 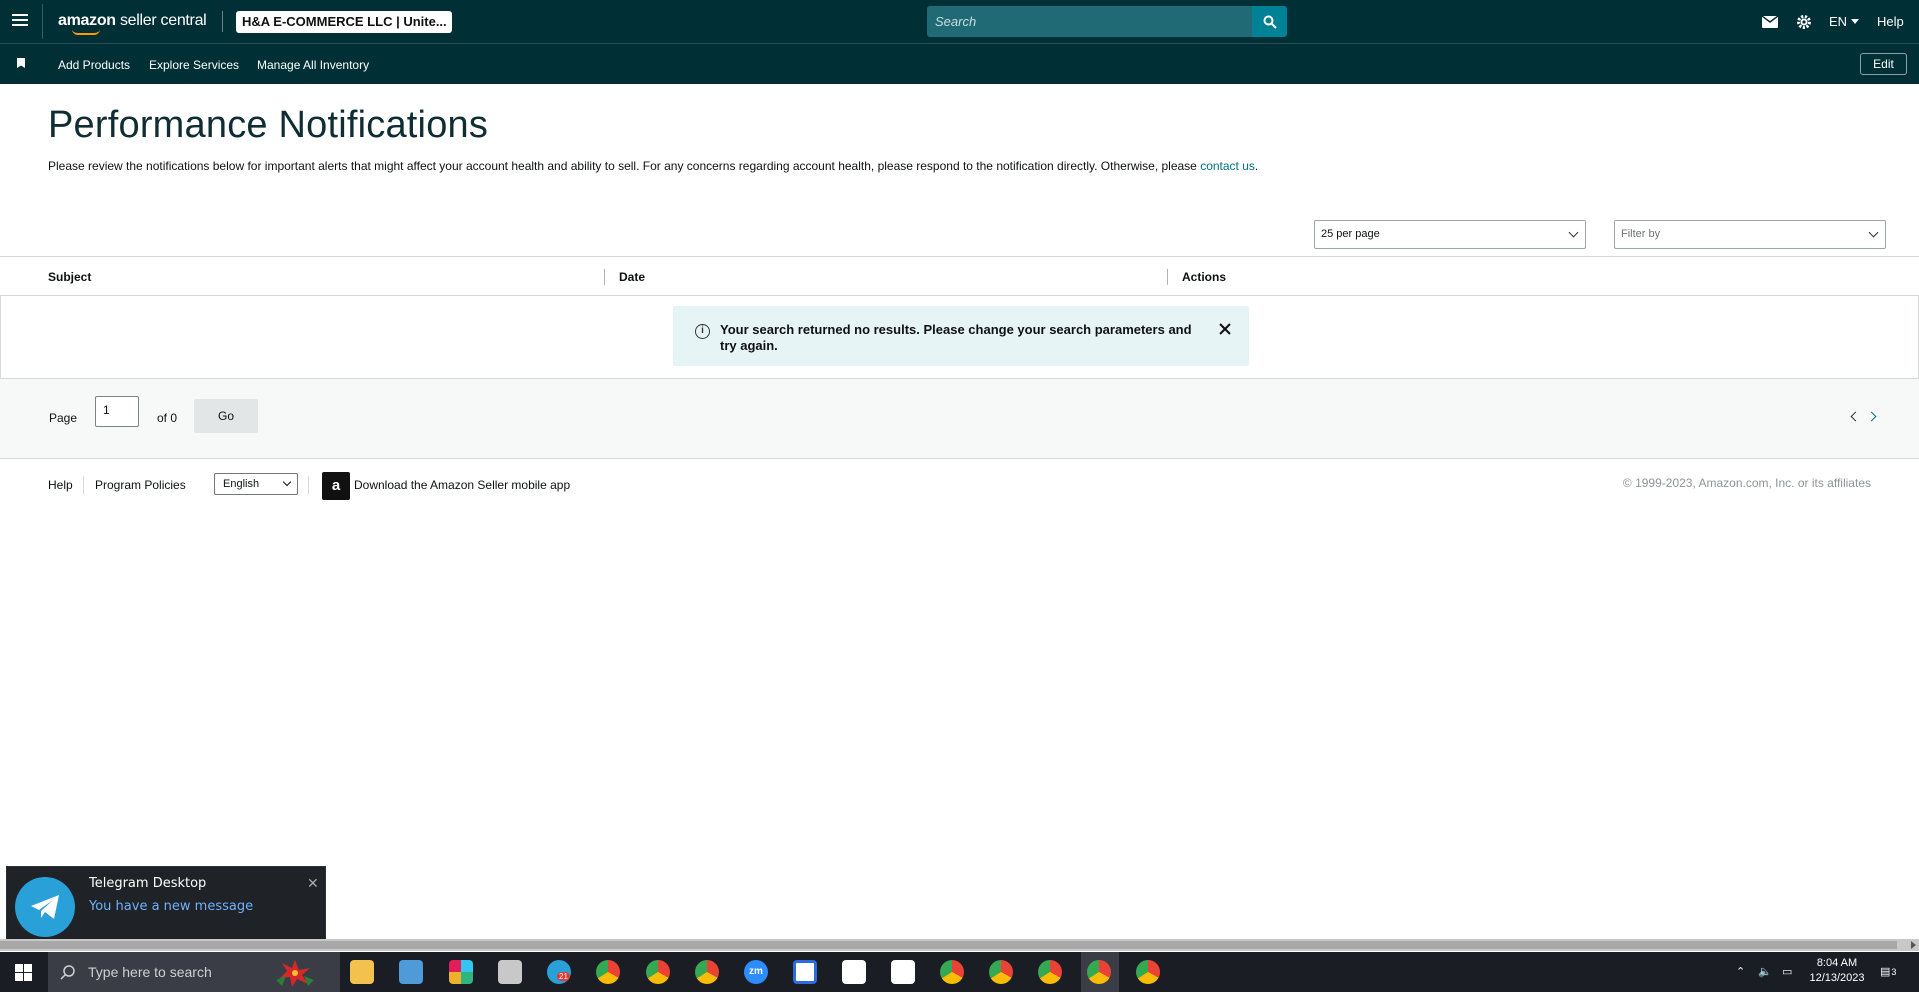 What do you see at coordinates (1770, 21) in the screenshot?
I see `mail-icon` at bounding box center [1770, 21].